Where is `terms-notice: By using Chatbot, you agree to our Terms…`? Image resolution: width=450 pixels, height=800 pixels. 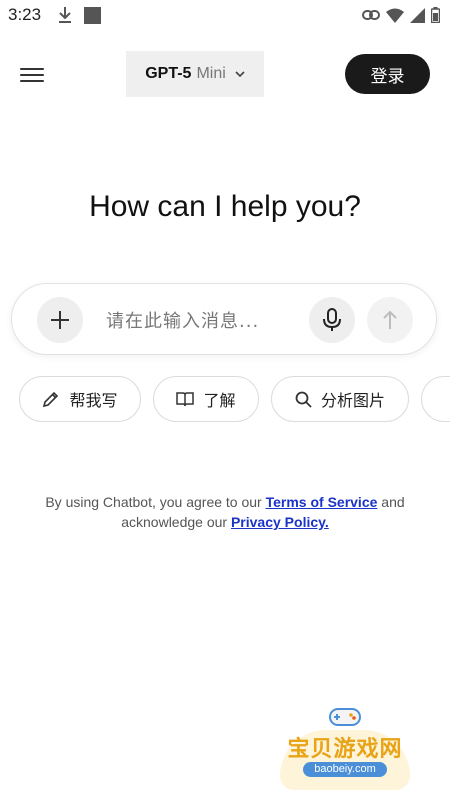
terms-notice: By using Chatbot, you agree to our Terms… is located at coordinates (225, 512).